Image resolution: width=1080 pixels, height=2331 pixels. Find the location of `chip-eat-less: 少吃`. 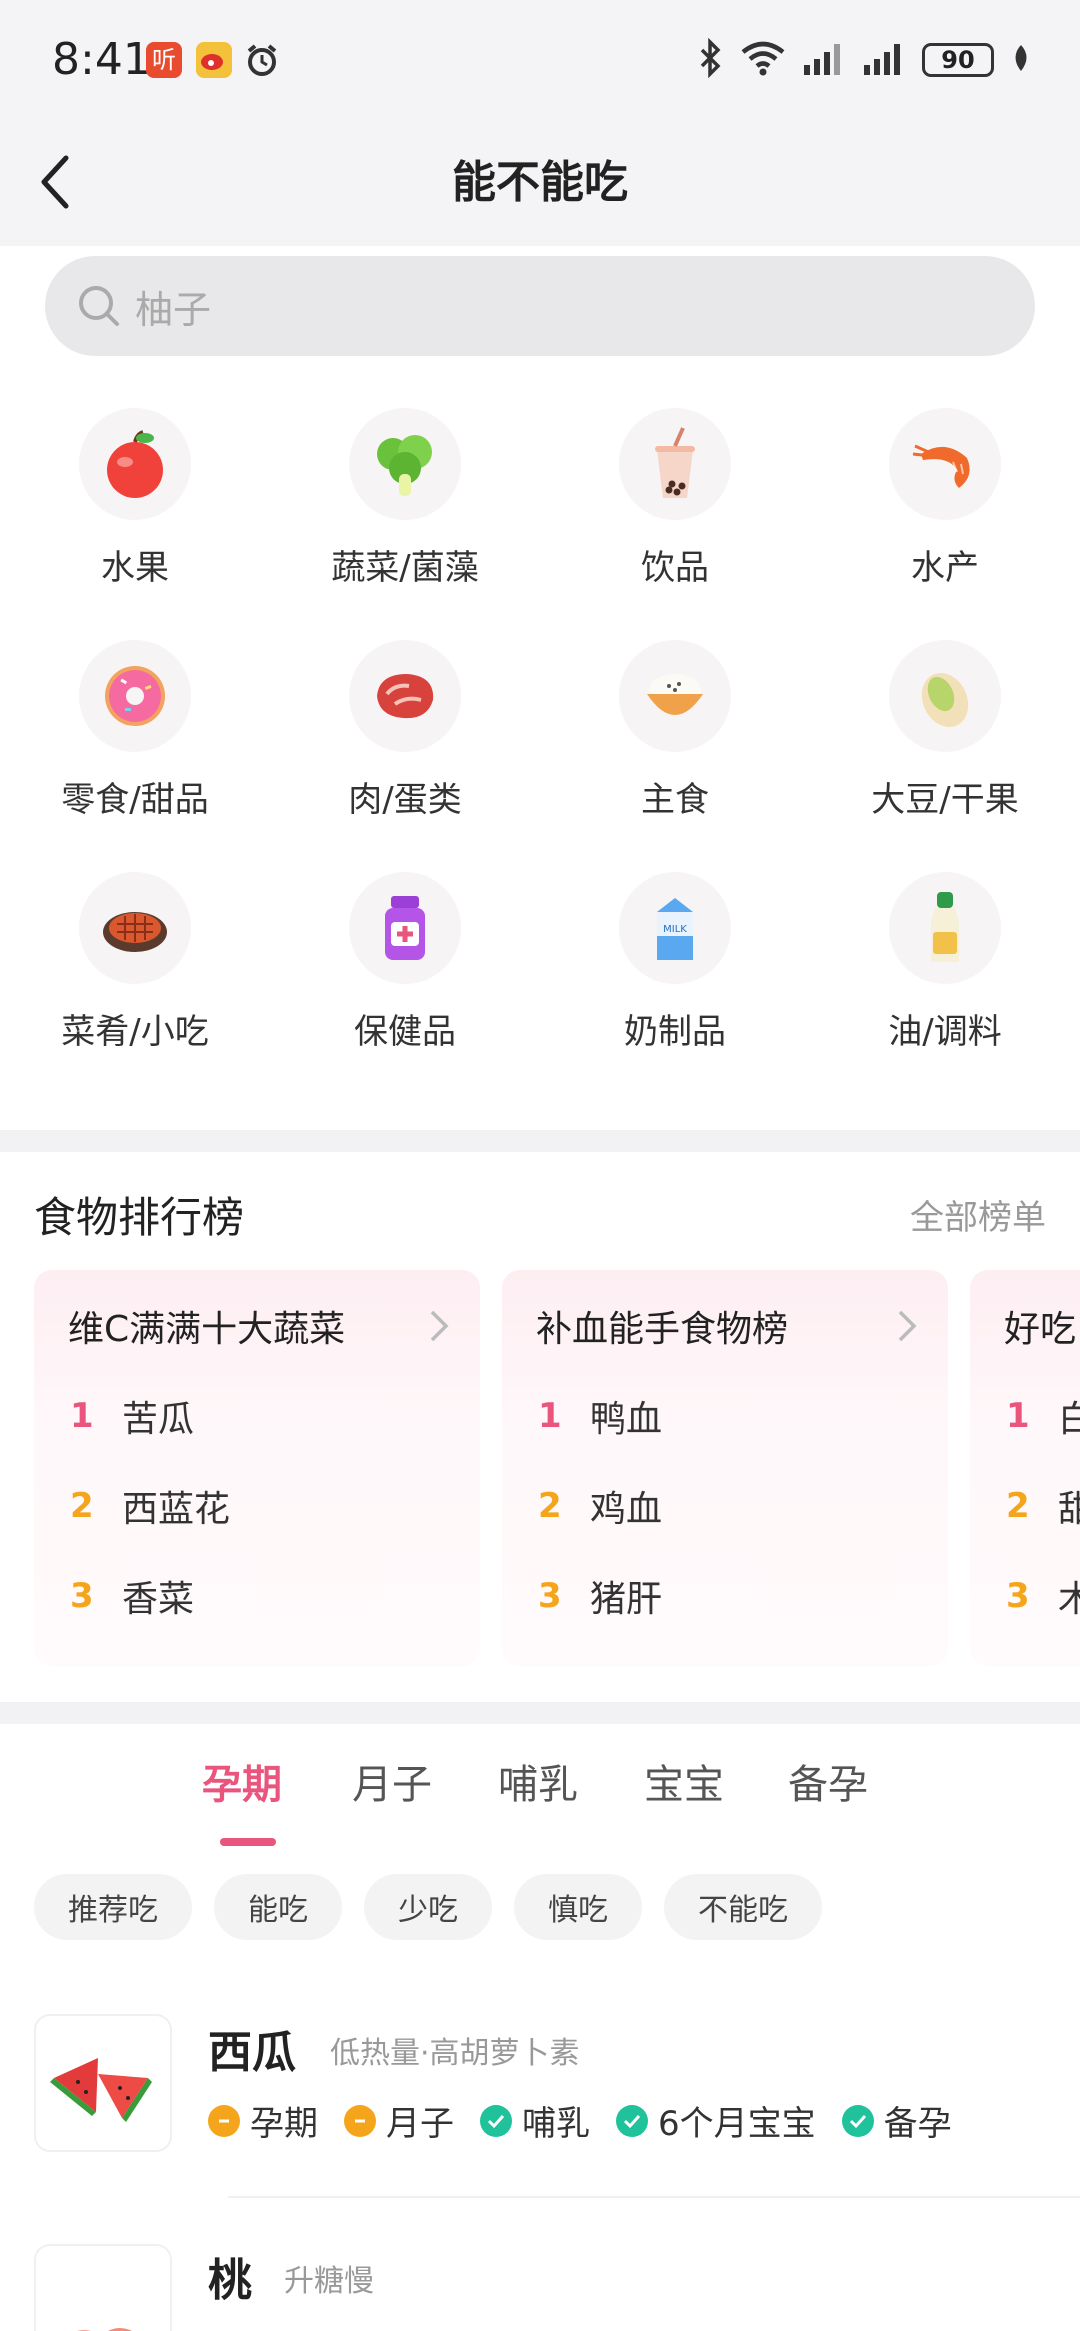

chip-eat-less: 少吃 is located at coordinates (428, 1907).